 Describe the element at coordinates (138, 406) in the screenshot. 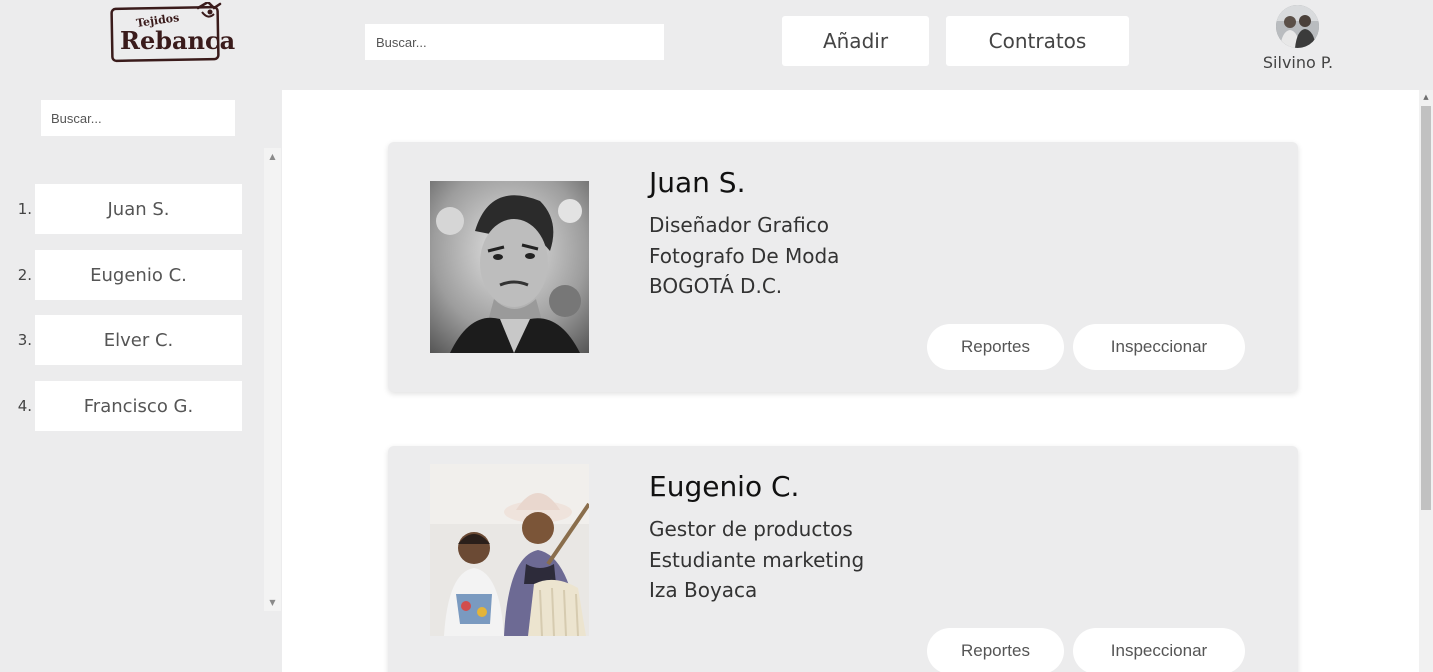

I see `sidebar-item-button: Francisco G.` at that location.